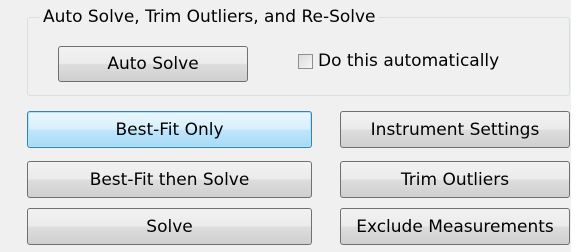  What do you see at coordinates (169, 179) in the screenshot?
I see `best-fit-then-solve-button: Best-Fit then Solve` at bounding box center [169, 179].